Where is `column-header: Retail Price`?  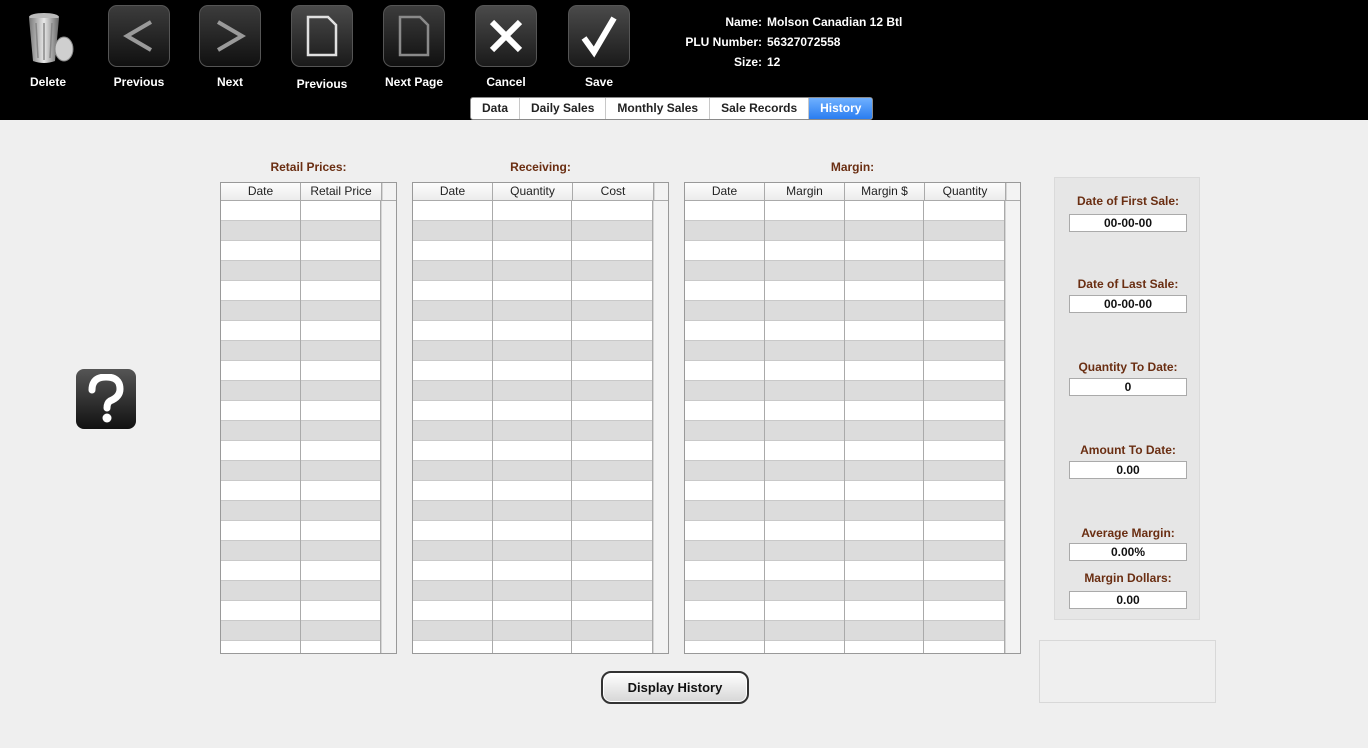 column-header: Retail Price is located at coordinates (341, 191).